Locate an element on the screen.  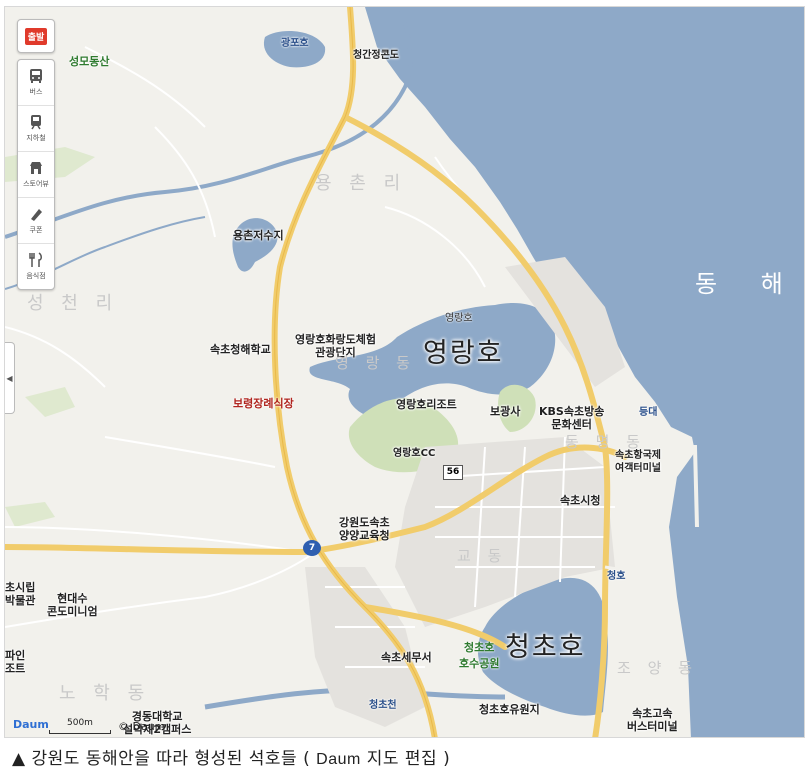
label-cheongcho-stream: 청초천 is located at coordinates (383, 705).